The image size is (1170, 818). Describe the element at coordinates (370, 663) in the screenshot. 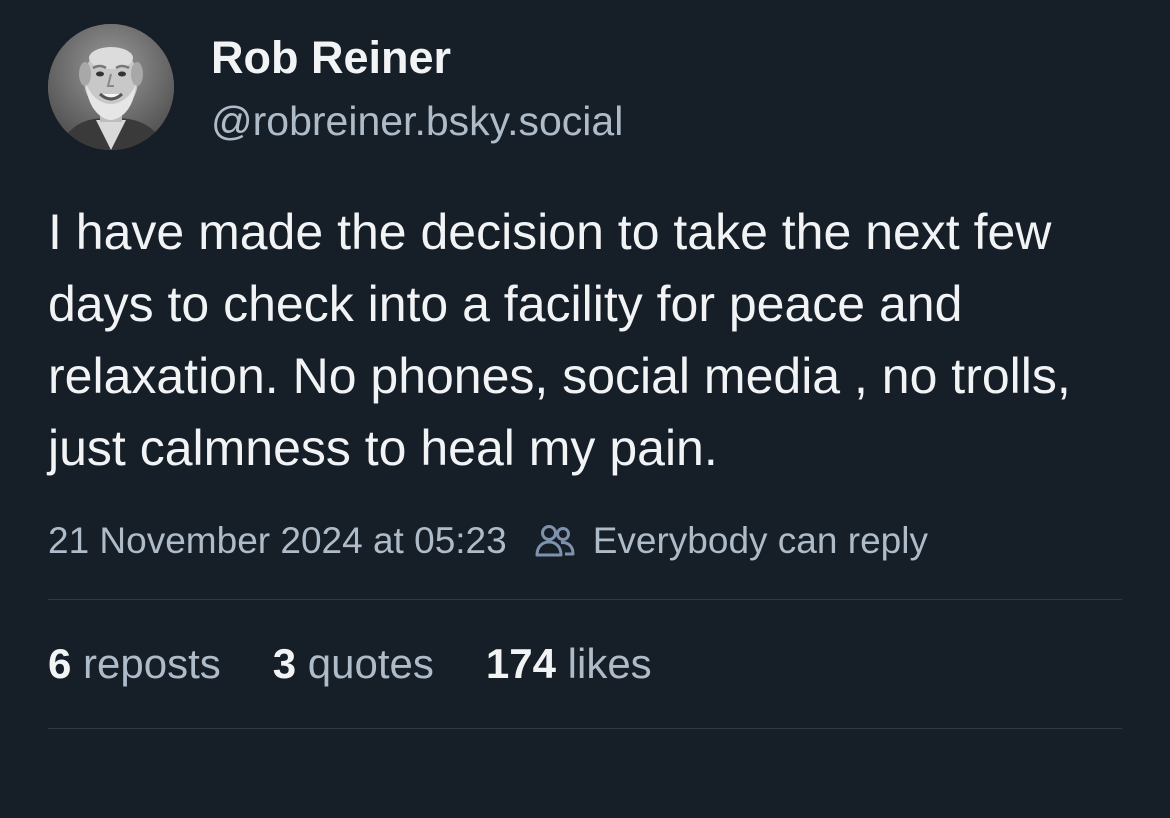

I see `quotes-label: quotes` at that location.